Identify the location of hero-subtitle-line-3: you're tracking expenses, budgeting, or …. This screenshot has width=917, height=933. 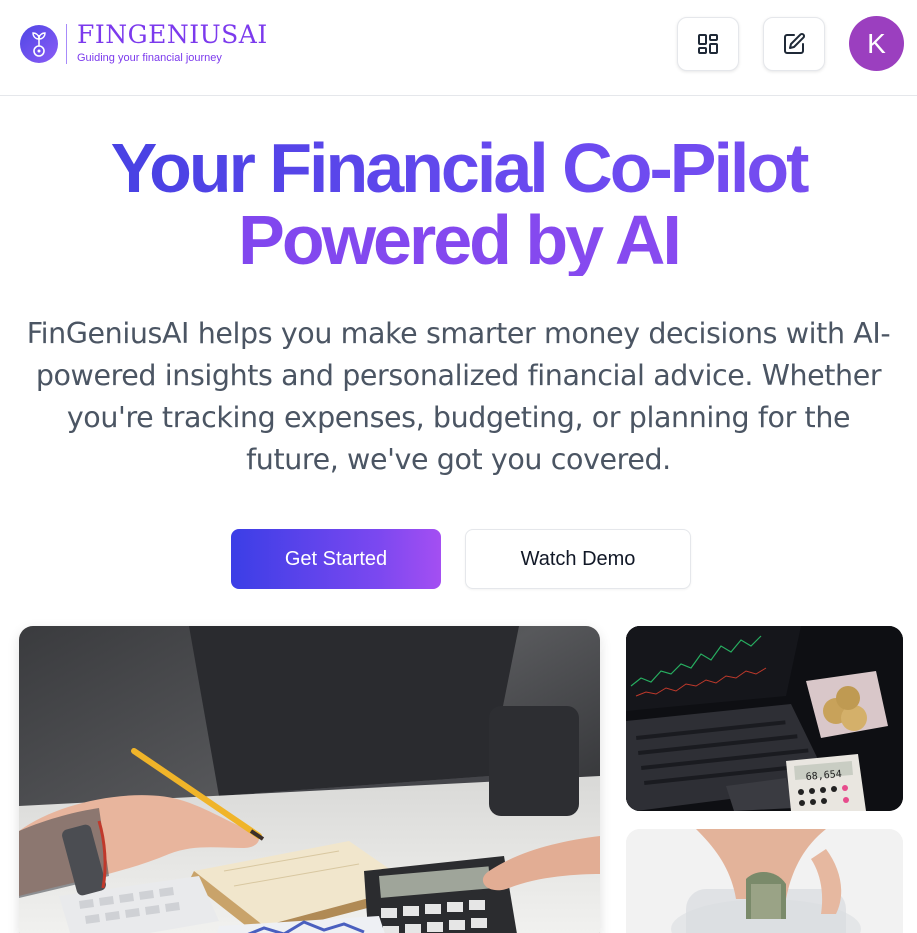
(458, 417).